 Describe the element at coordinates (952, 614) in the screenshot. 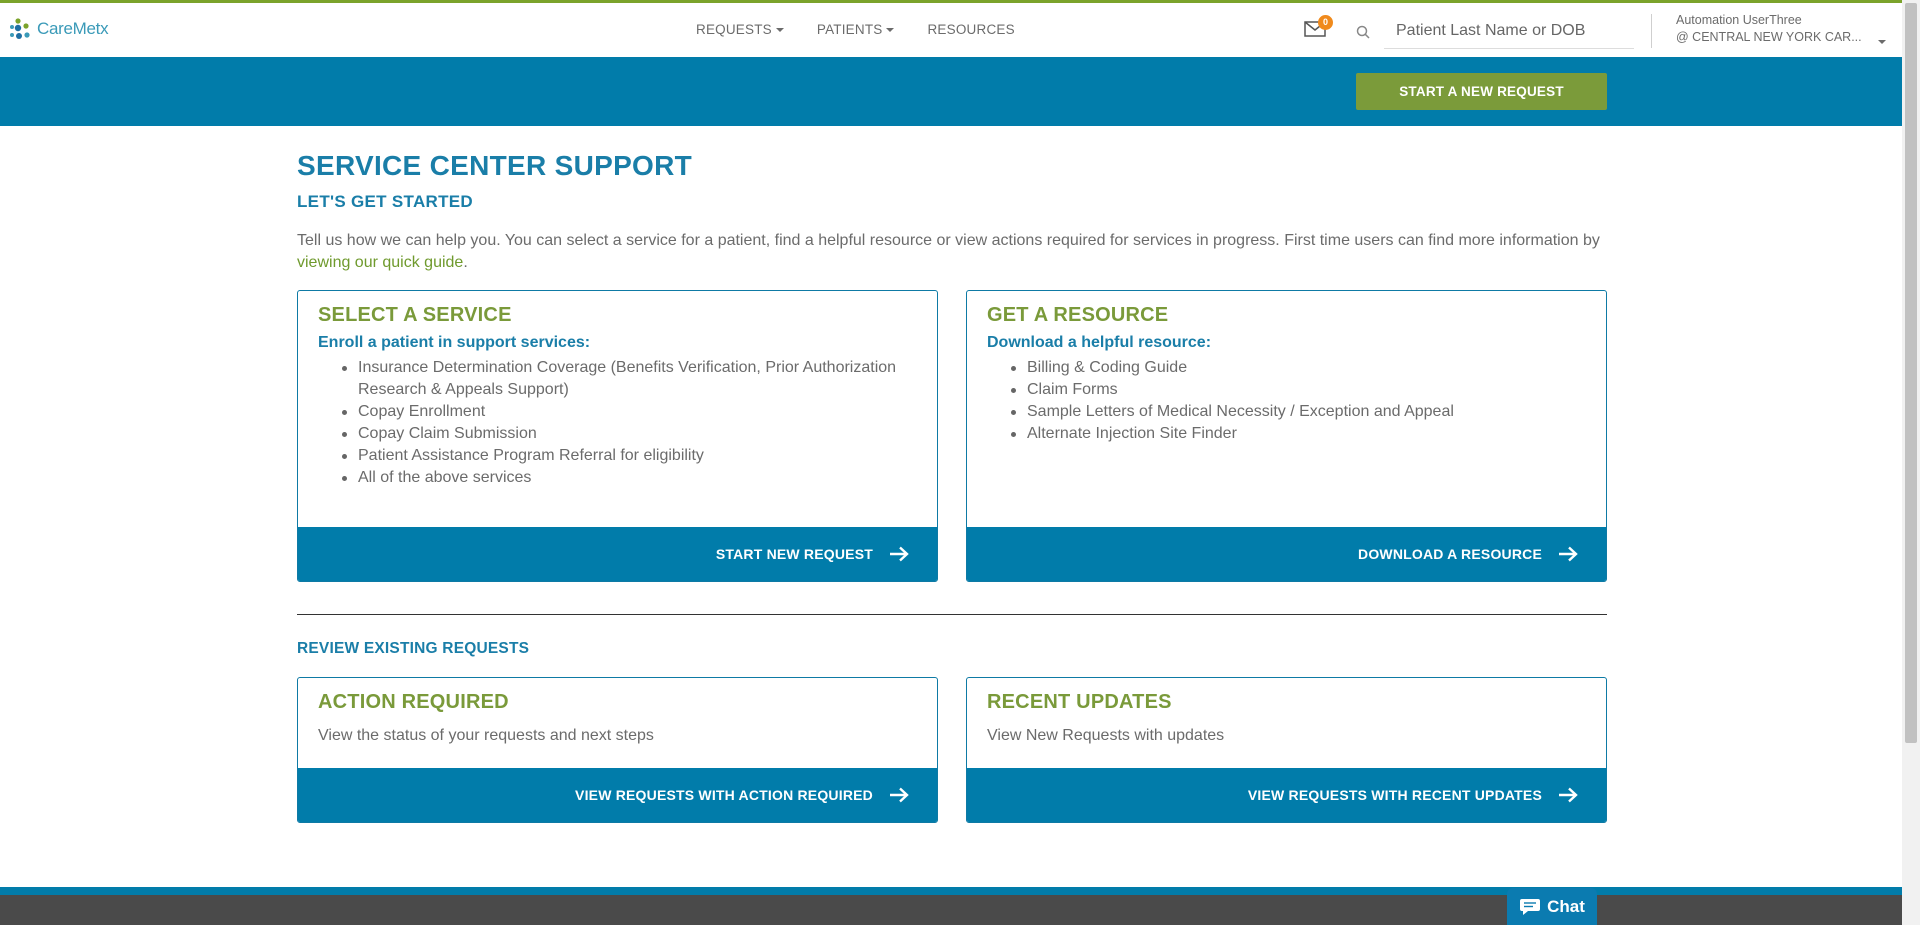

I see `section-divider` at that location.